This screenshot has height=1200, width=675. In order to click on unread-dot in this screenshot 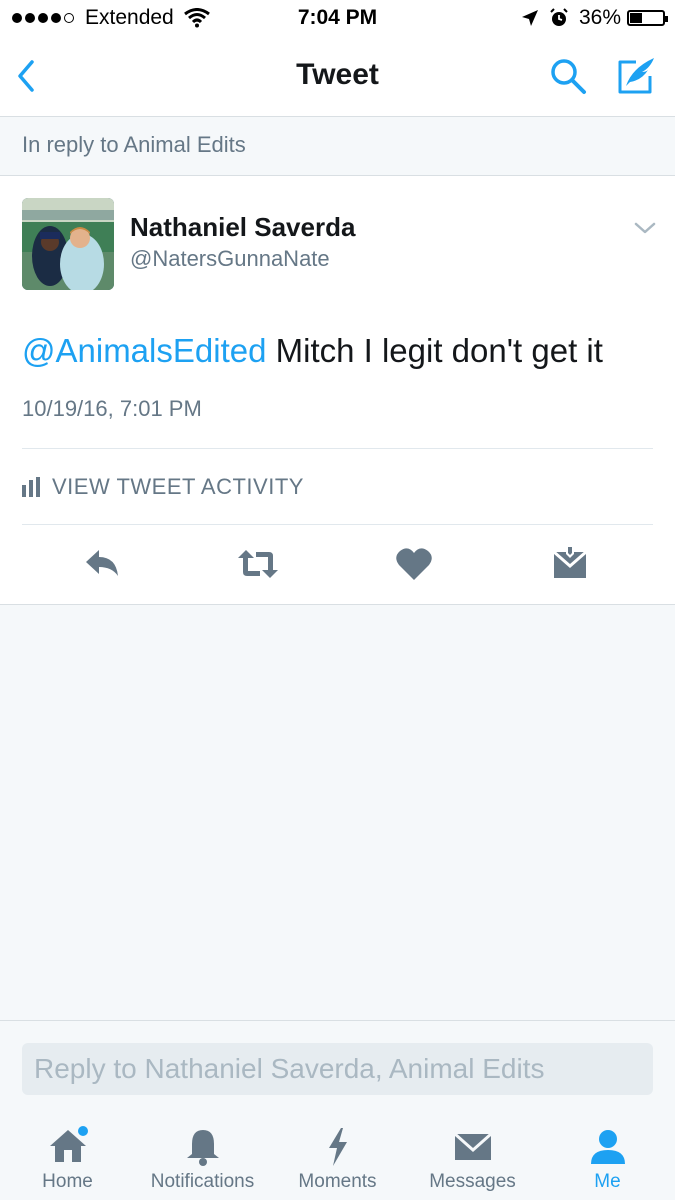, I will do `click(82, 1131)`.